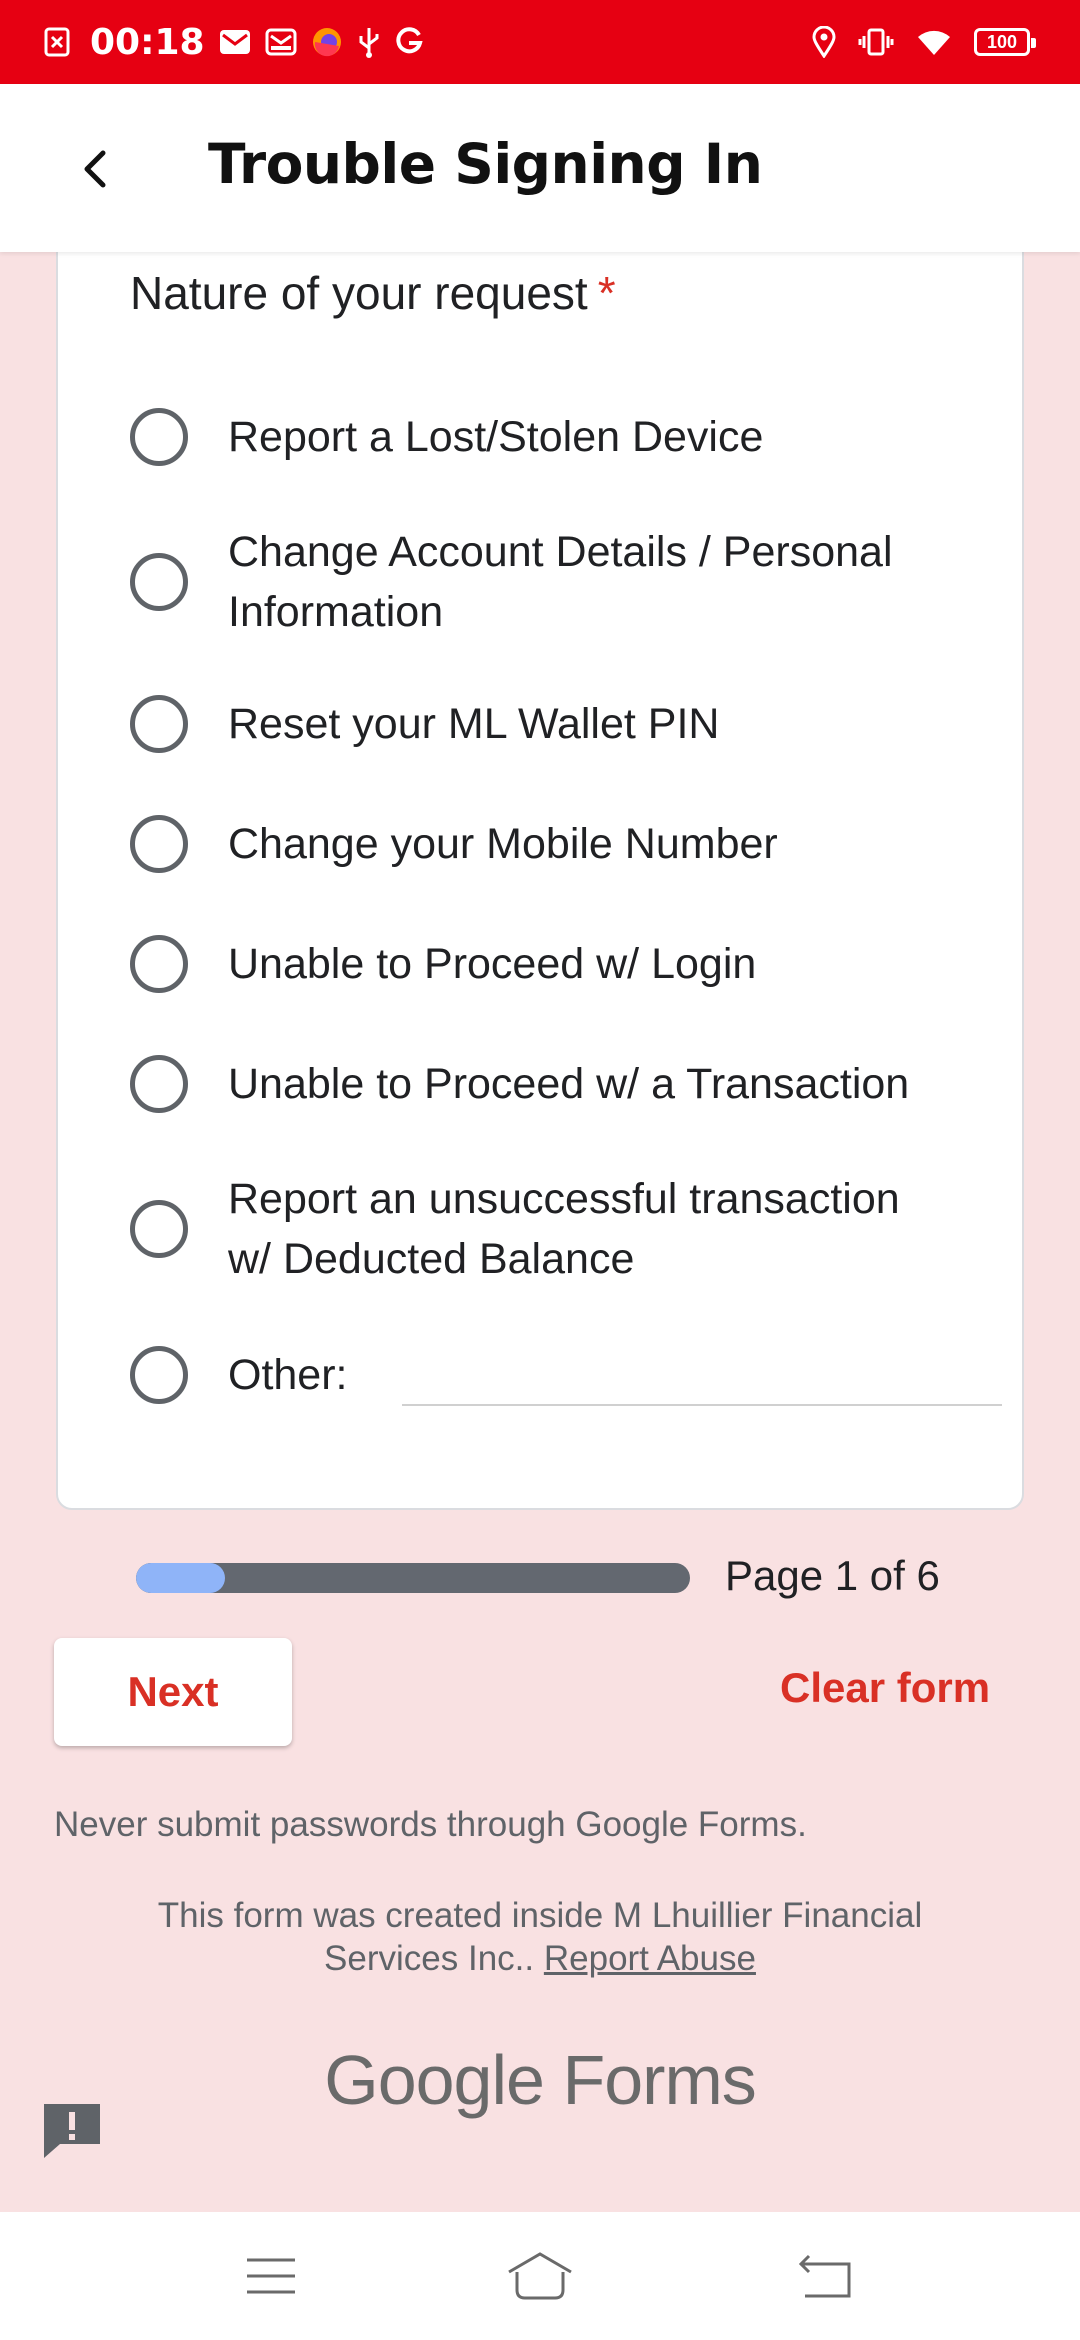 This screenshot has width=1080, height=2340. Describe the element at coordinates (180, 1578) in the screenshot. I see `progress-fill` at that location.